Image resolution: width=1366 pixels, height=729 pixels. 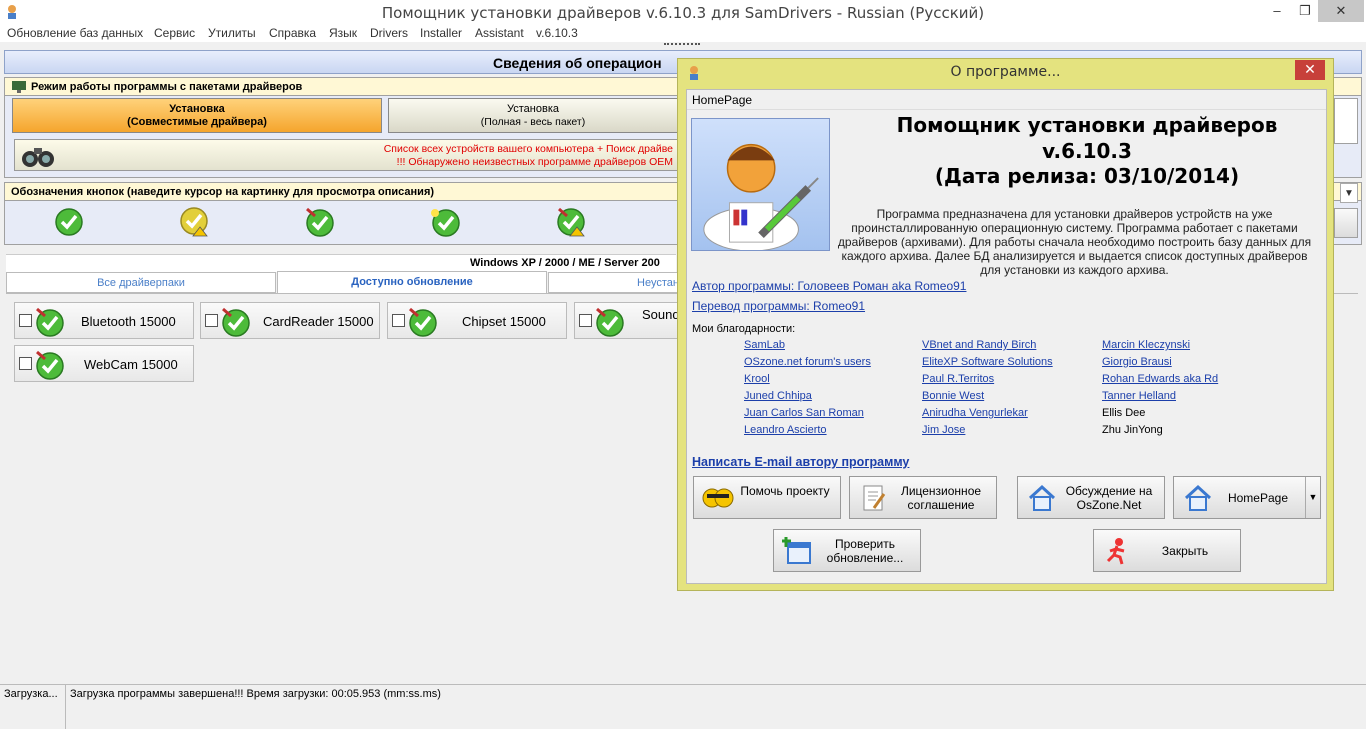 I want to click on check-bulb-icon, so click(x=445, y=222).